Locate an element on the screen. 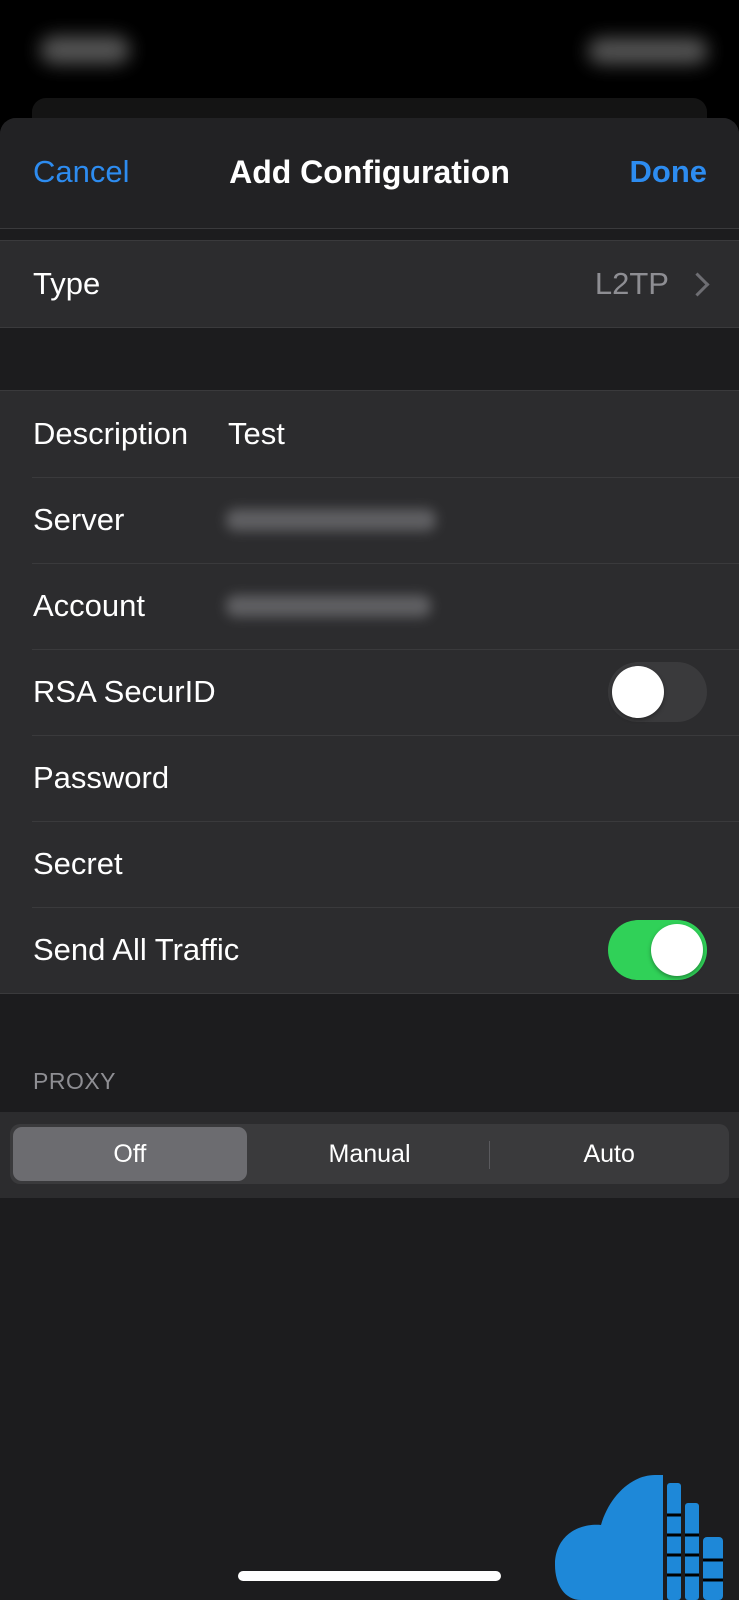  server-label: Server is located at coordinates (79, 519).